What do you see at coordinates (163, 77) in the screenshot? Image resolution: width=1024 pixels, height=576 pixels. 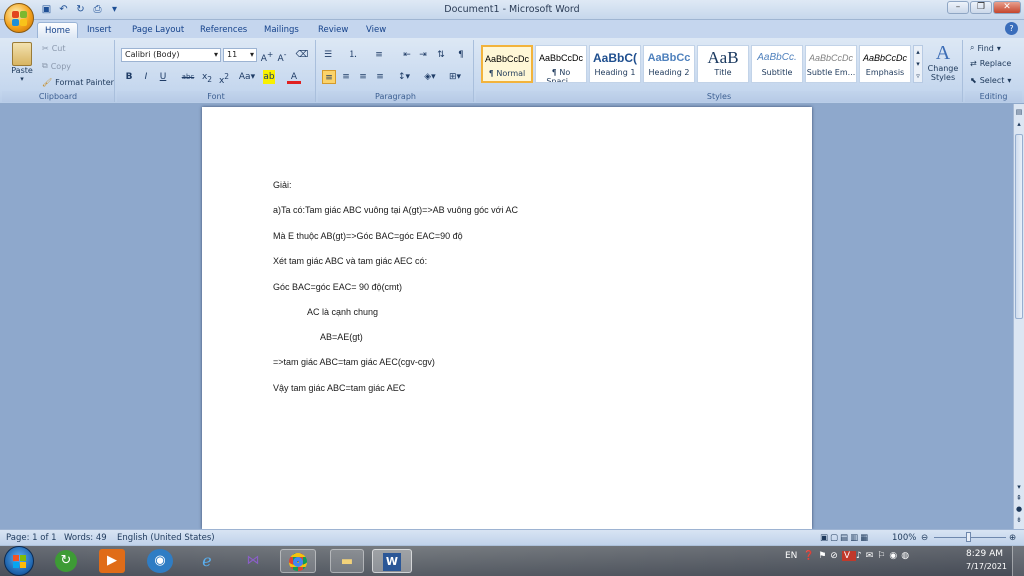 I see `underline-icon: U` at bounding box center [163, 77].